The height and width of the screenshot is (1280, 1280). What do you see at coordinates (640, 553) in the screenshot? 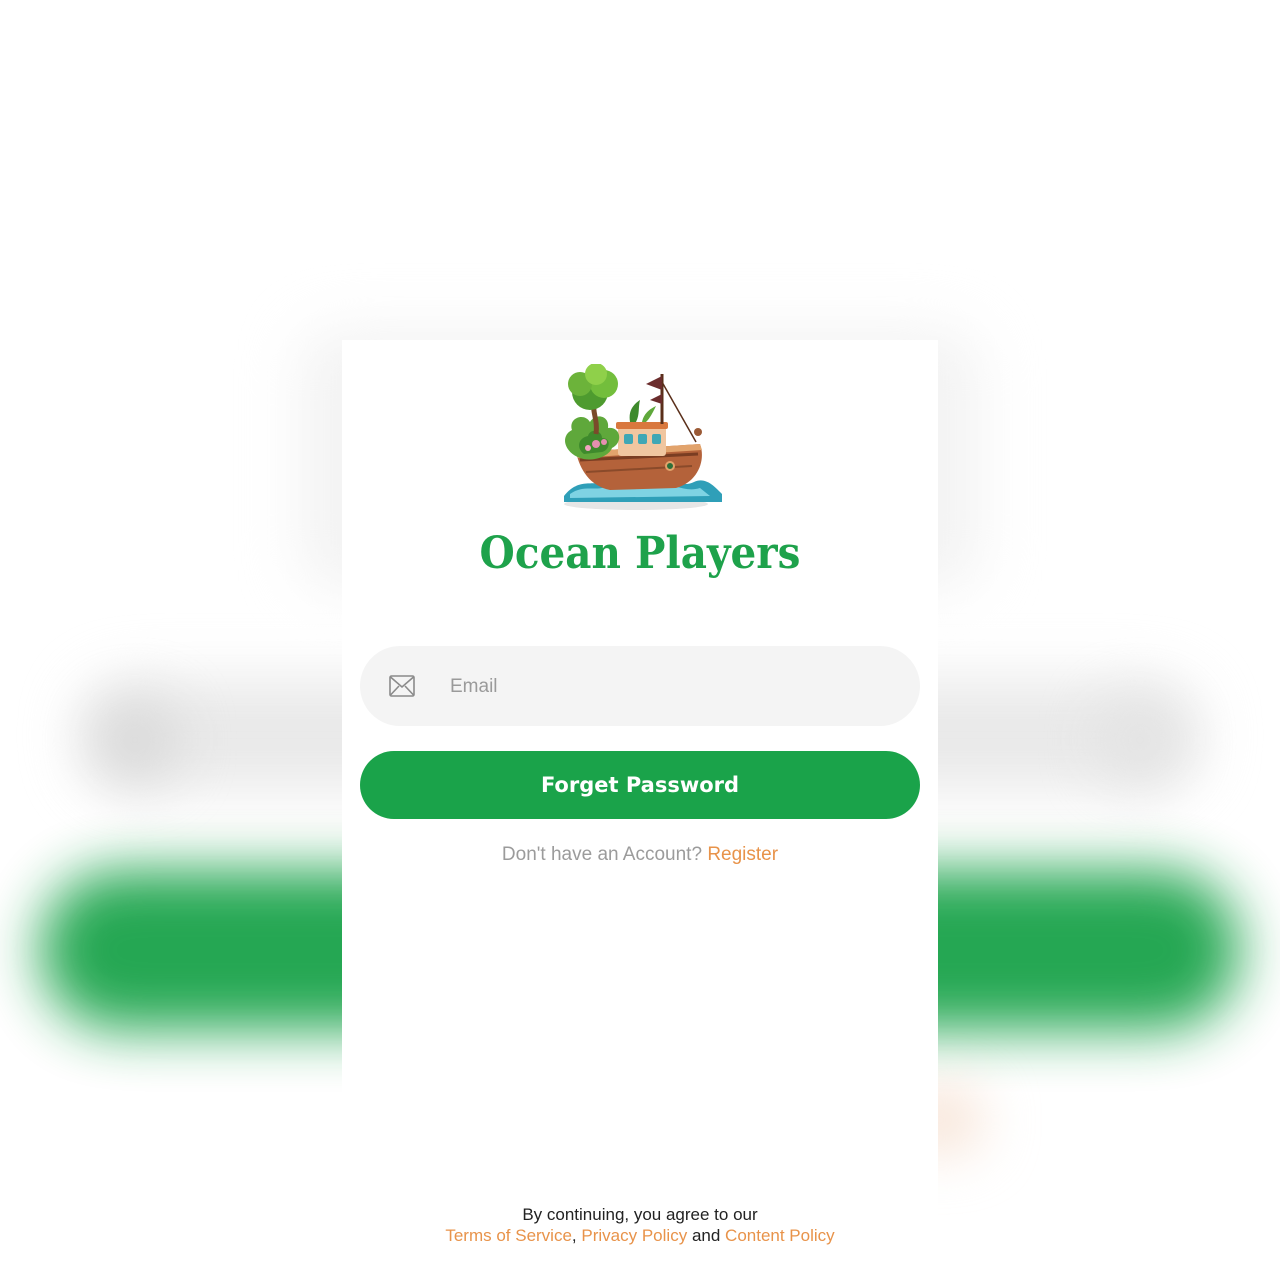
I see `brand-title: Ocean Players` at bounding box center [640, 553].